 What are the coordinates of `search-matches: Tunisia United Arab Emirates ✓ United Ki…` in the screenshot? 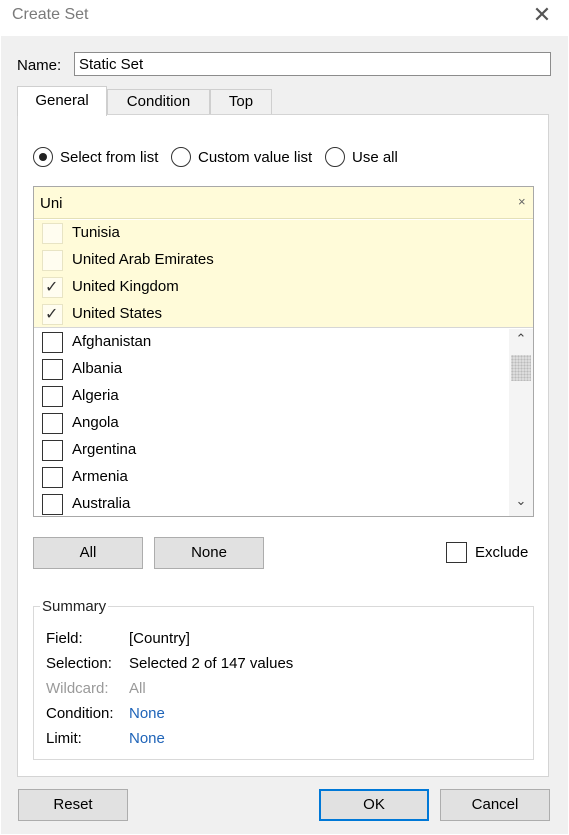 It's located at (283, 274).